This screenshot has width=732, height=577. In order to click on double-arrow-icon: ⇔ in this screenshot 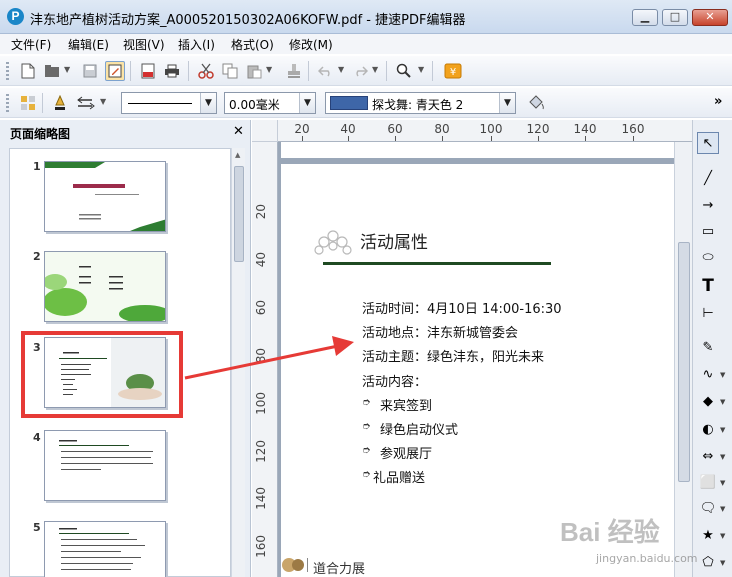, I will do `click(708, 456)`.